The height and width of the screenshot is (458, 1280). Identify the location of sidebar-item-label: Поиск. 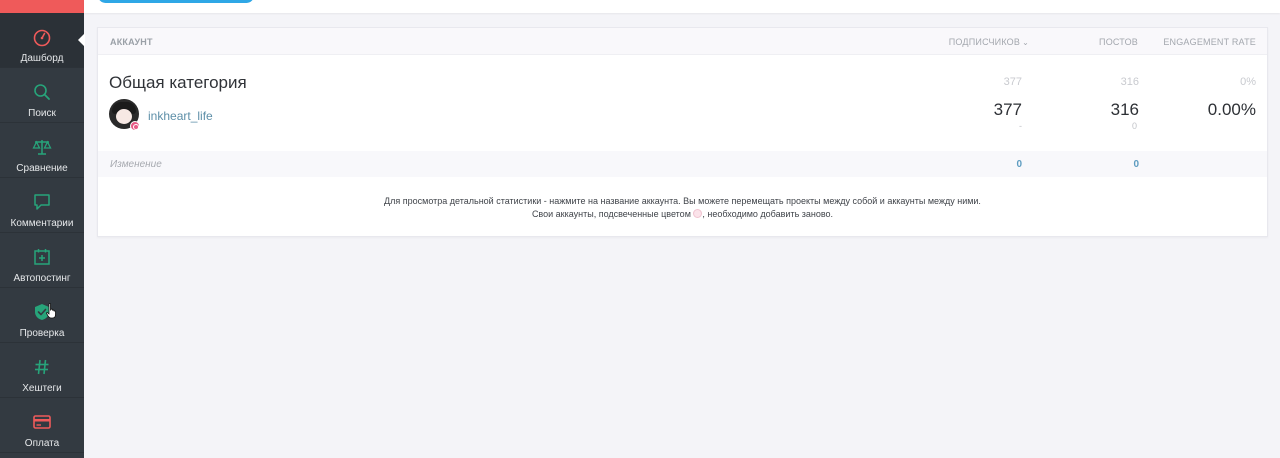
(42, 113).